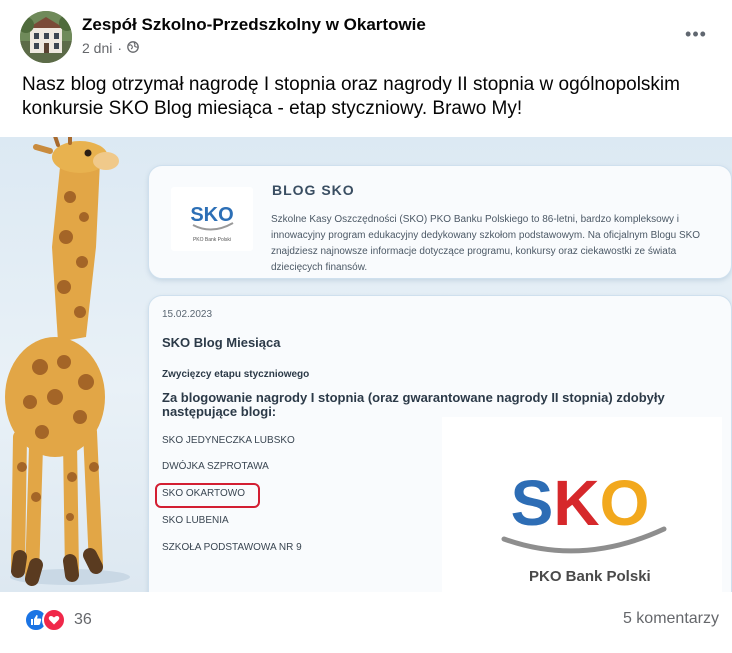 This screenshot has width=732, height=653. I want to click on sko-small-logo: SKO PKO Bank Polski, so click(212, 219).